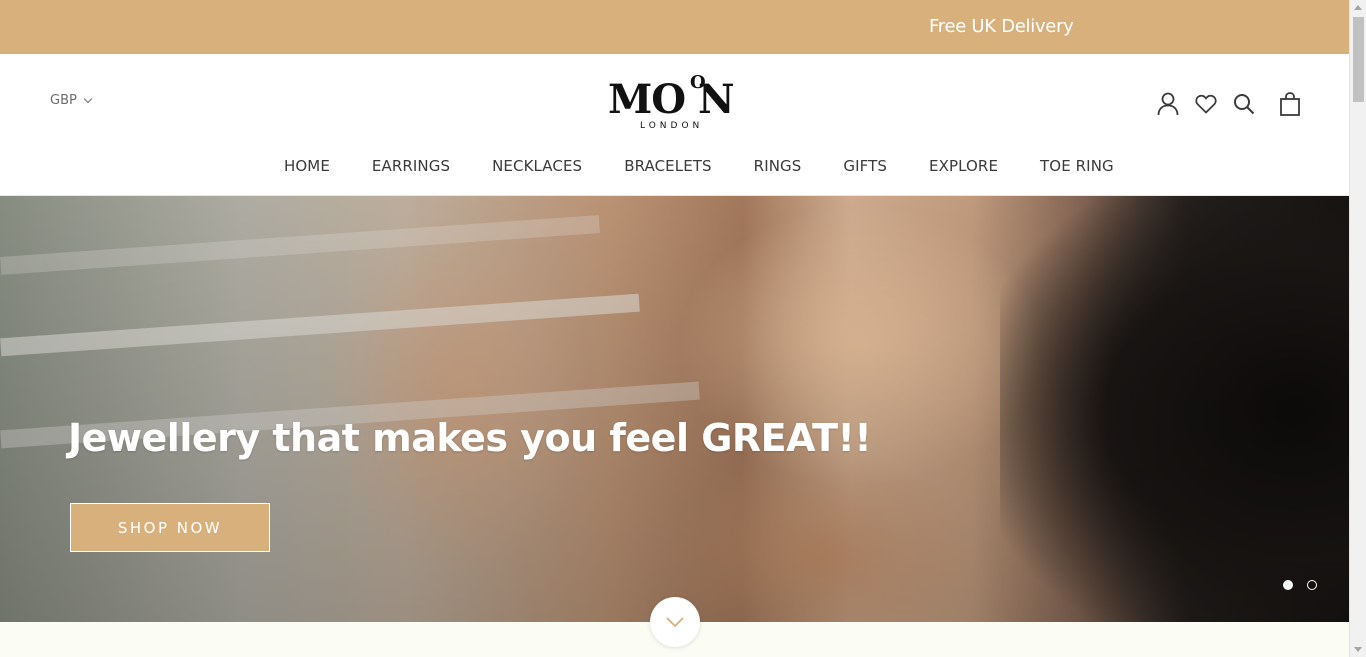 This screenshot has height=657, width=1366. Describe the element at coordinates (537, 166) in the screenshot. I see `nav-item-necklaces: NECKLACES` at that location.